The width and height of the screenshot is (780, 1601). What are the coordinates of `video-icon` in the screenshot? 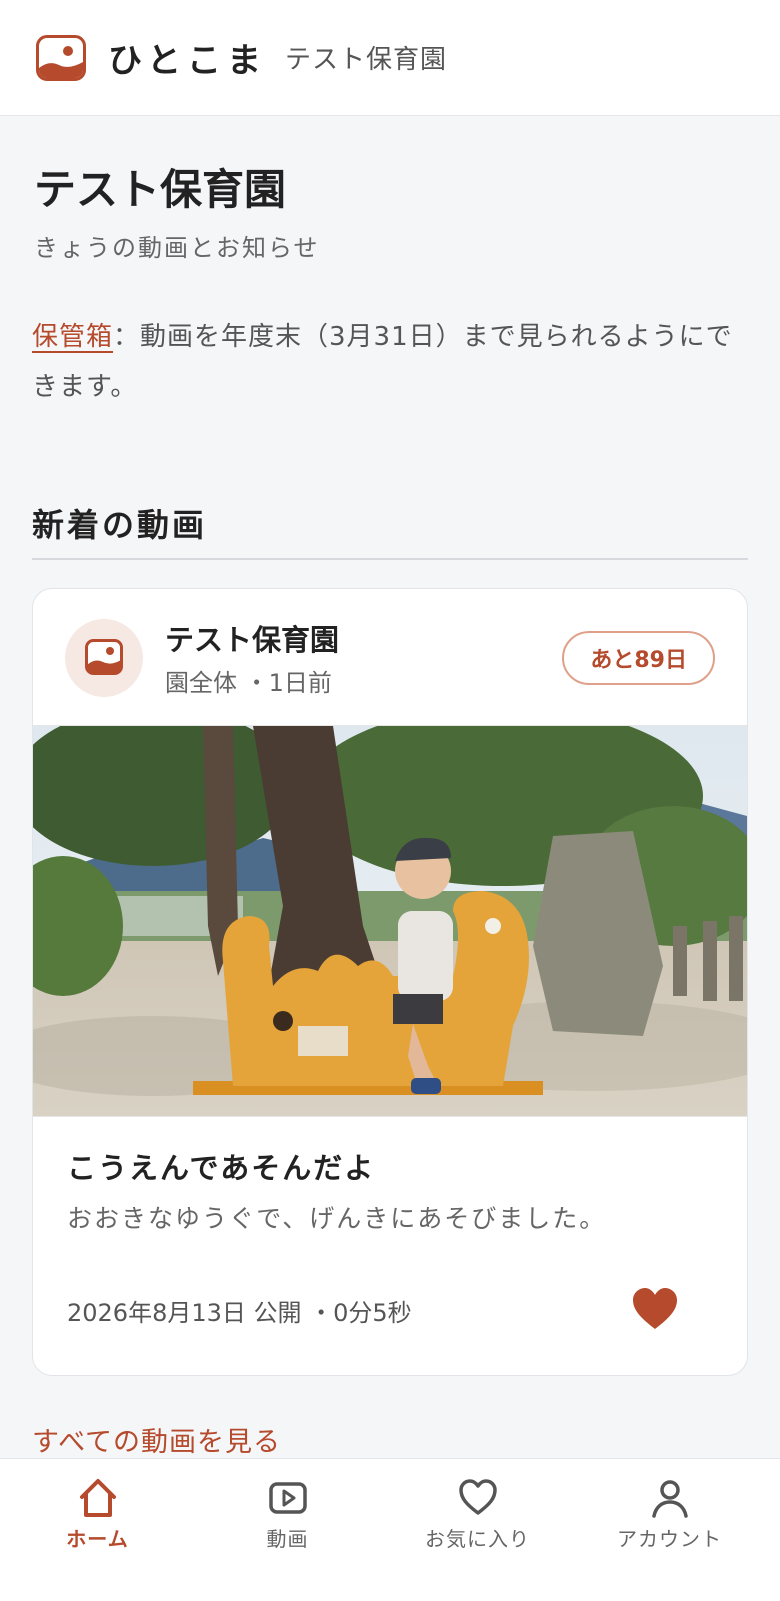 It's located at (288, 1498).